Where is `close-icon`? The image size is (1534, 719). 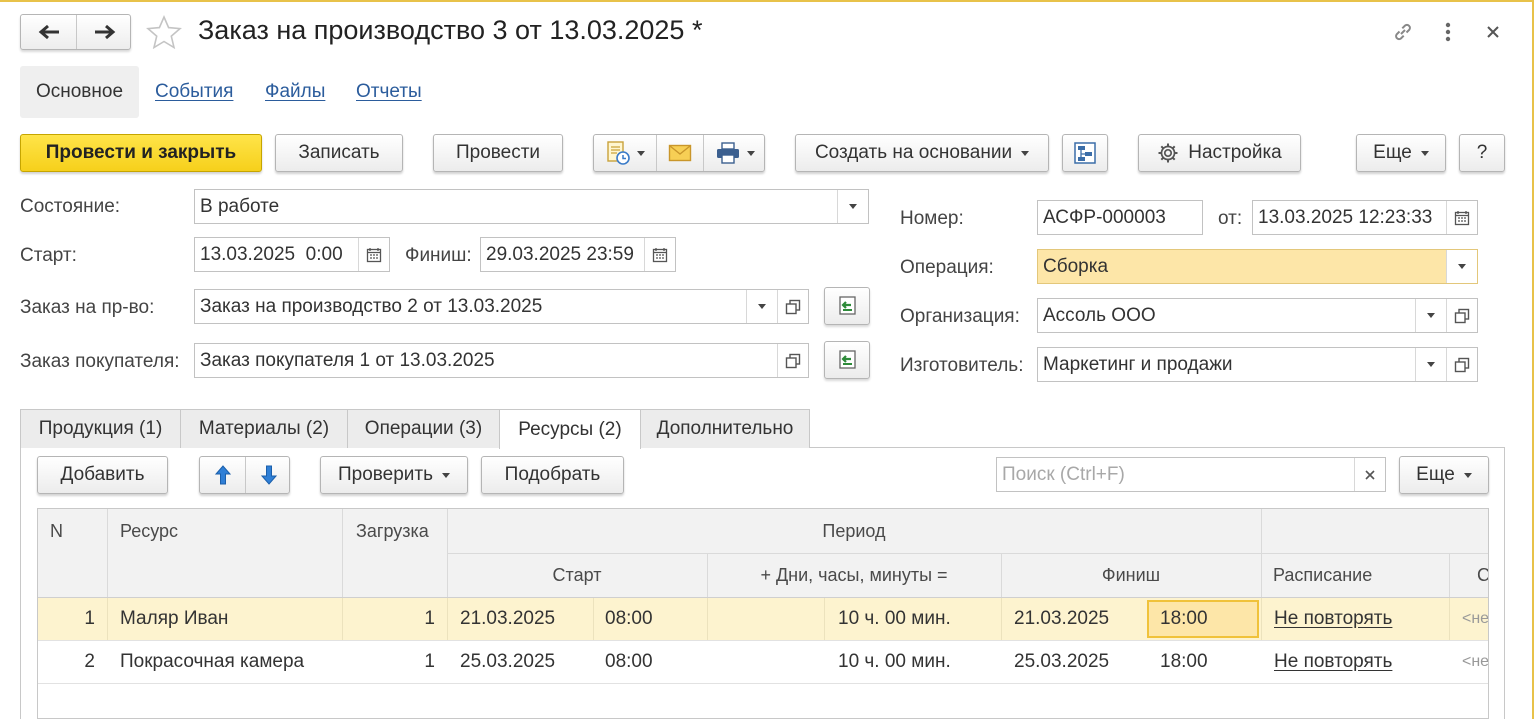 close-icon is located at coordinates (1493, 32).